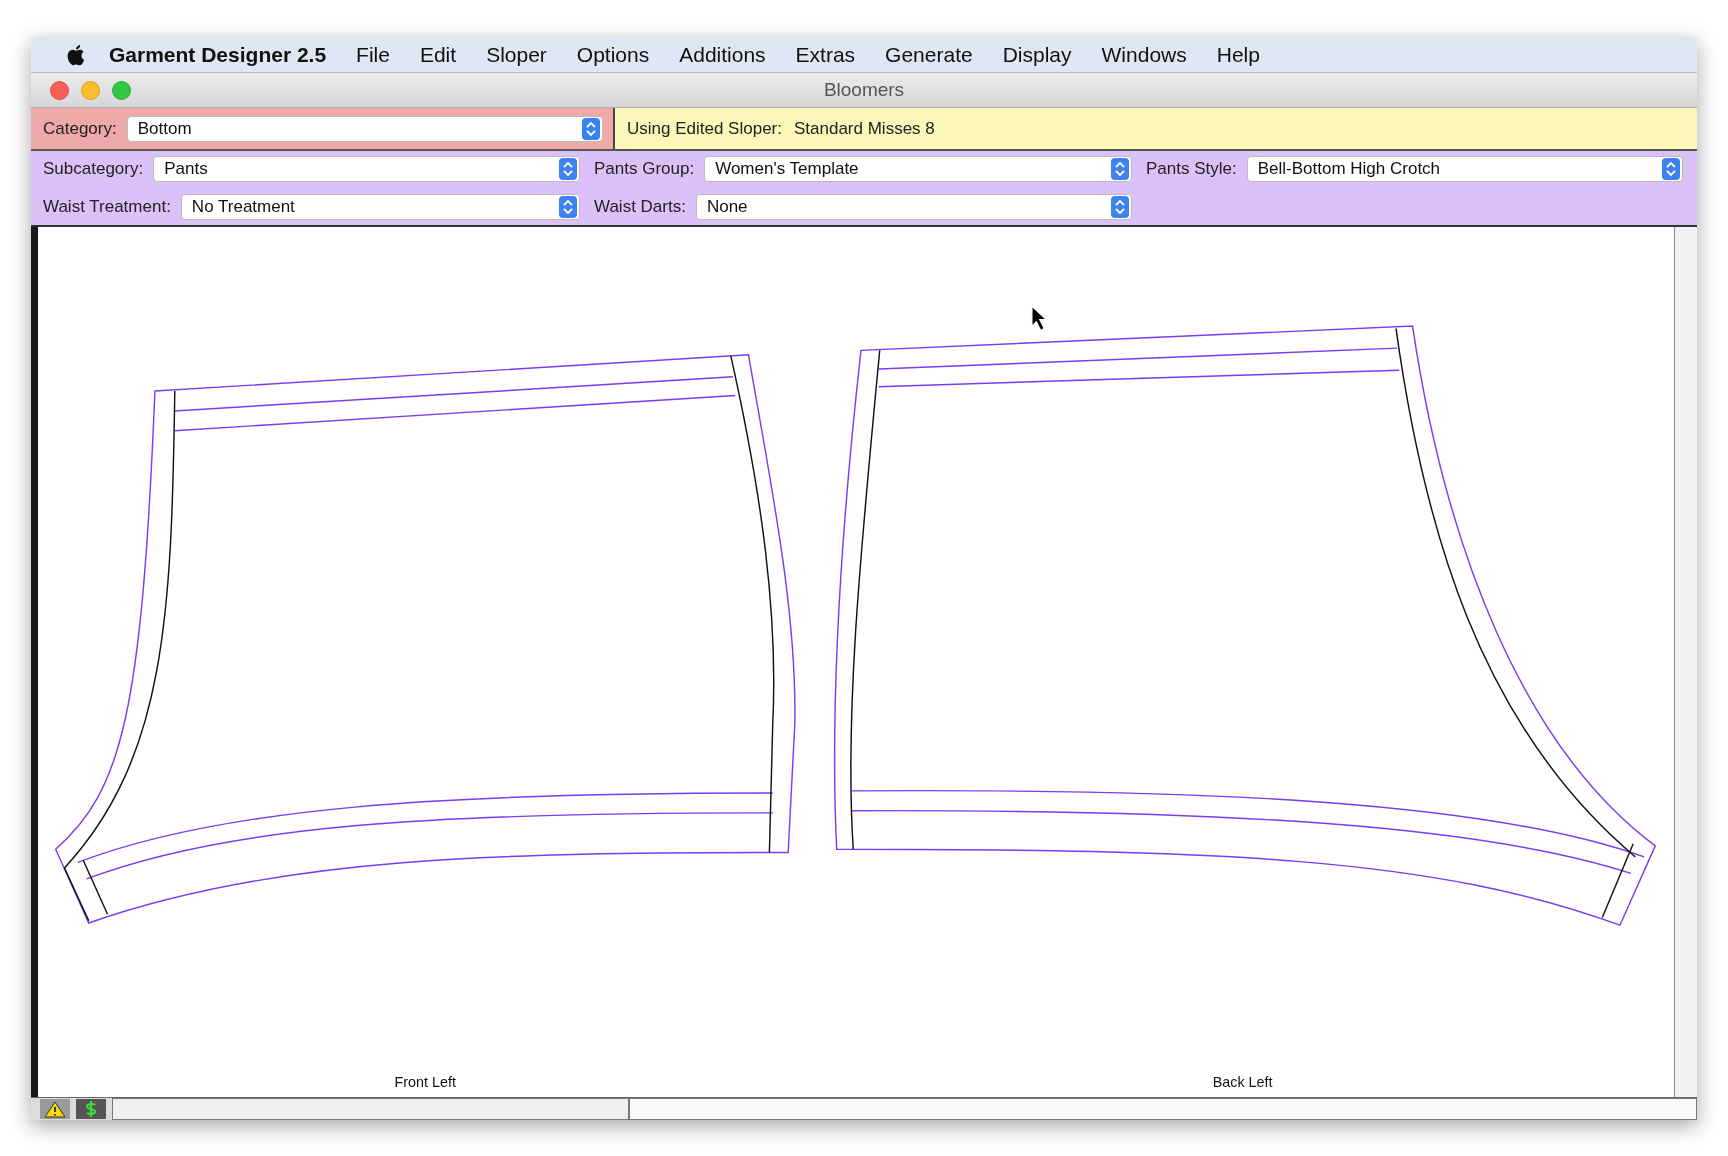 Image resolution: width=1728 pixels, height=1156 pixels. What do you see at coordinates (929, 54) in the screenshot?
I see `menu-item: Generate` at bounding box center [929, 54].